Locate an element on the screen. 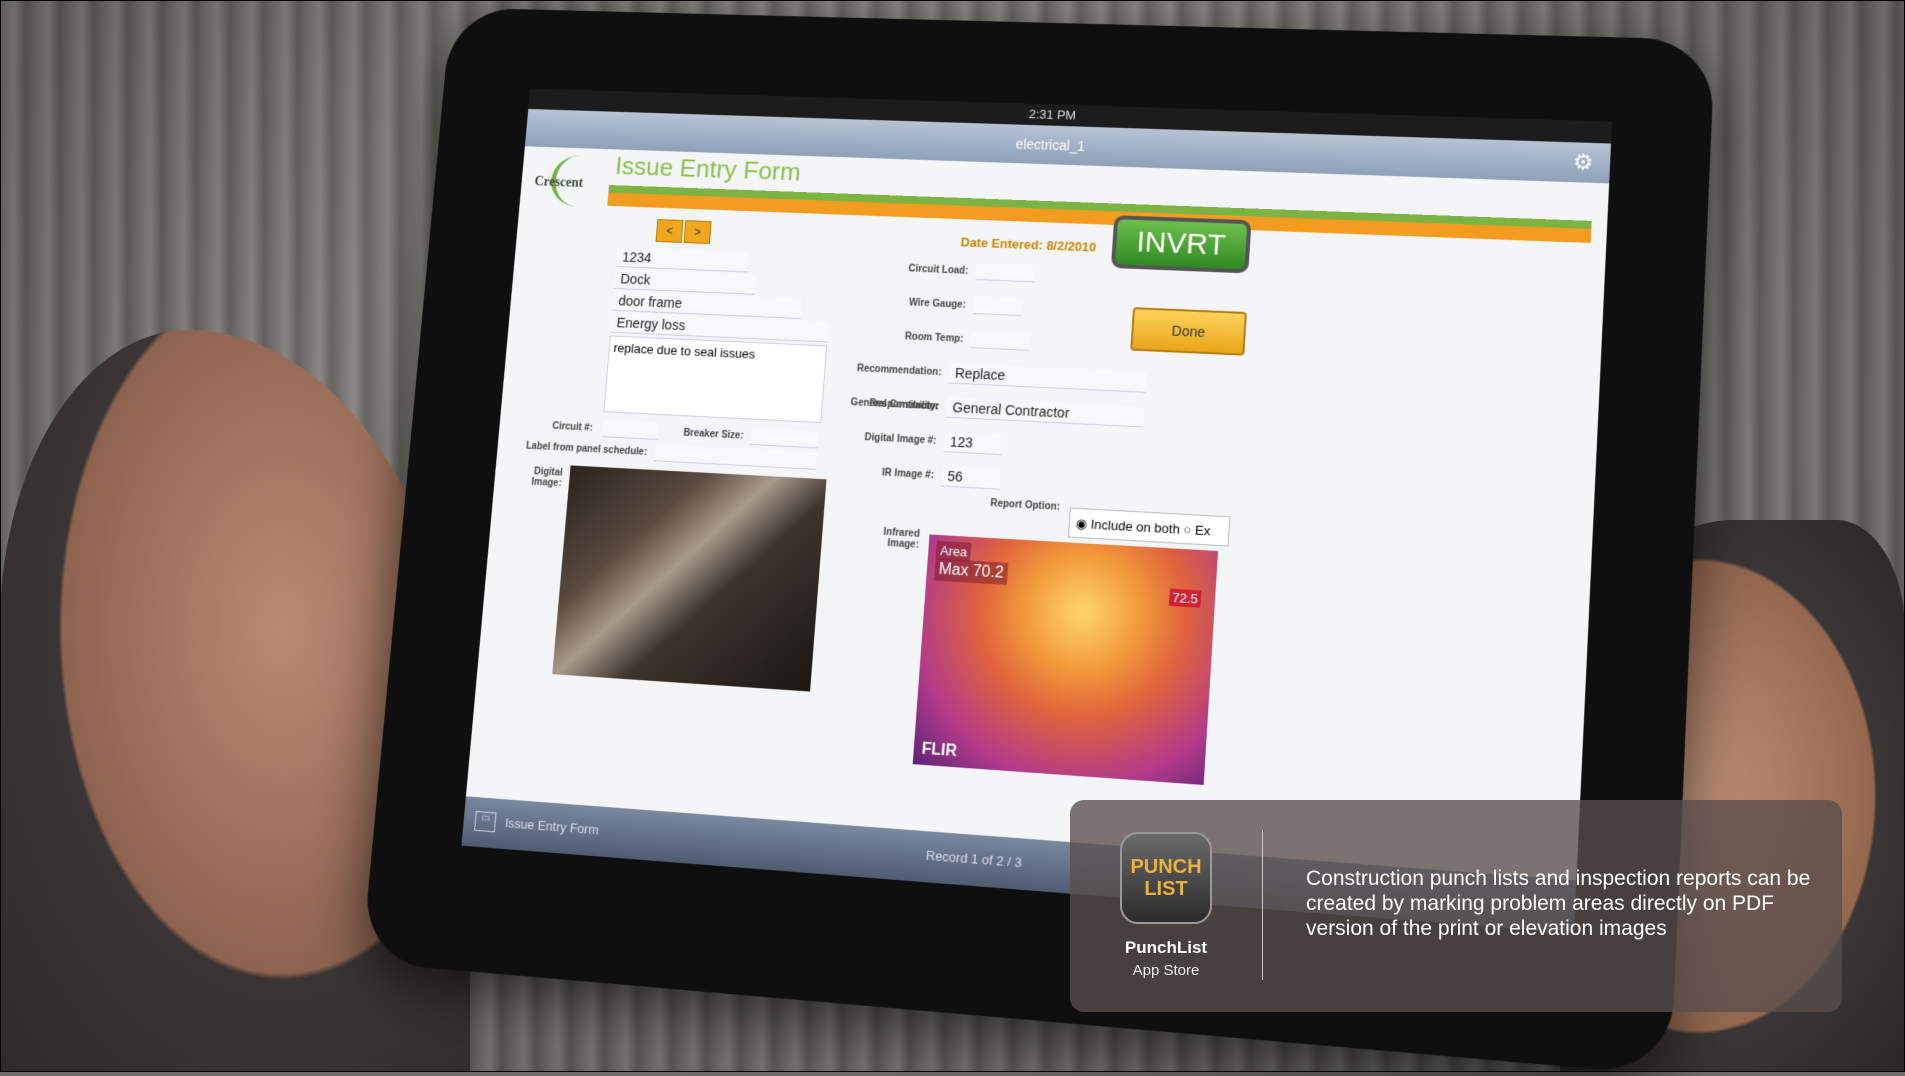  ir-max-value: 70.2 is located at coordinates (988, 572).